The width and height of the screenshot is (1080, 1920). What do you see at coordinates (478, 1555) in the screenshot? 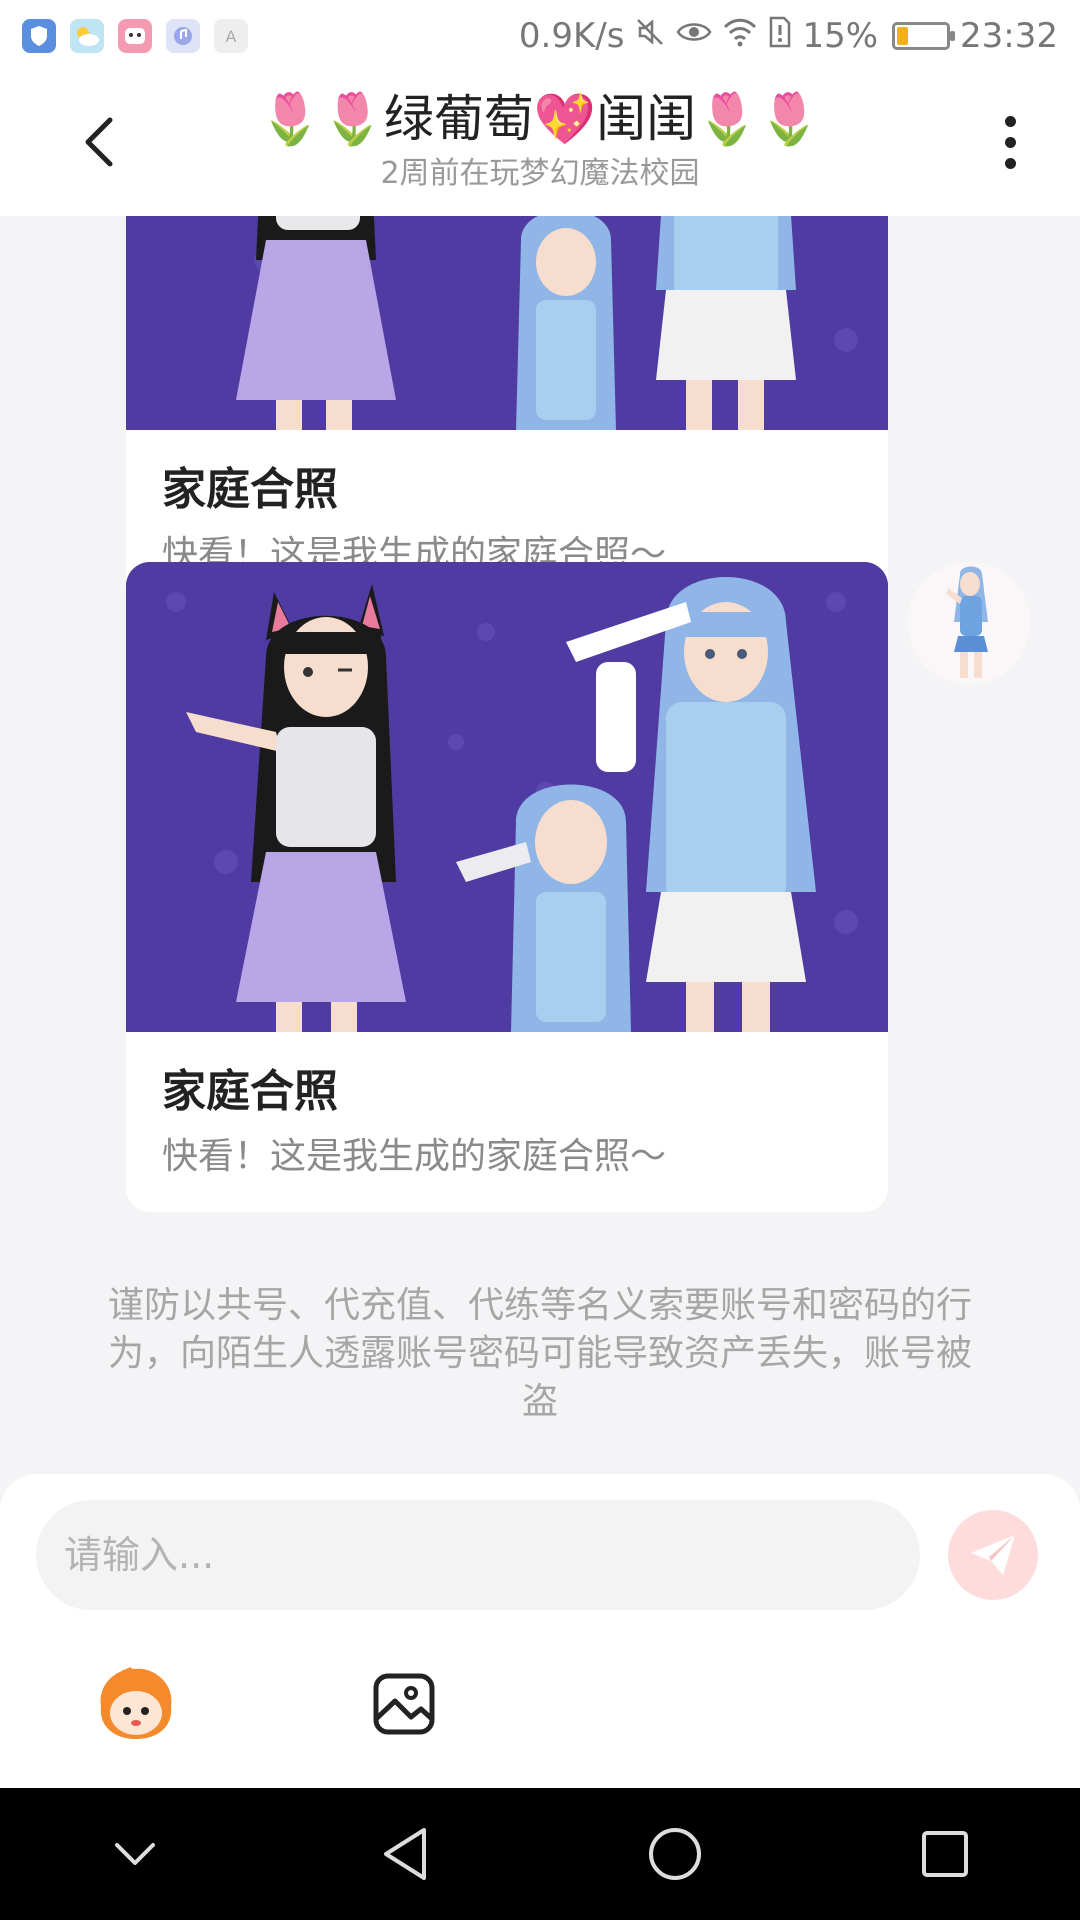
I see `message-input` at bounding box center [478, 1555].